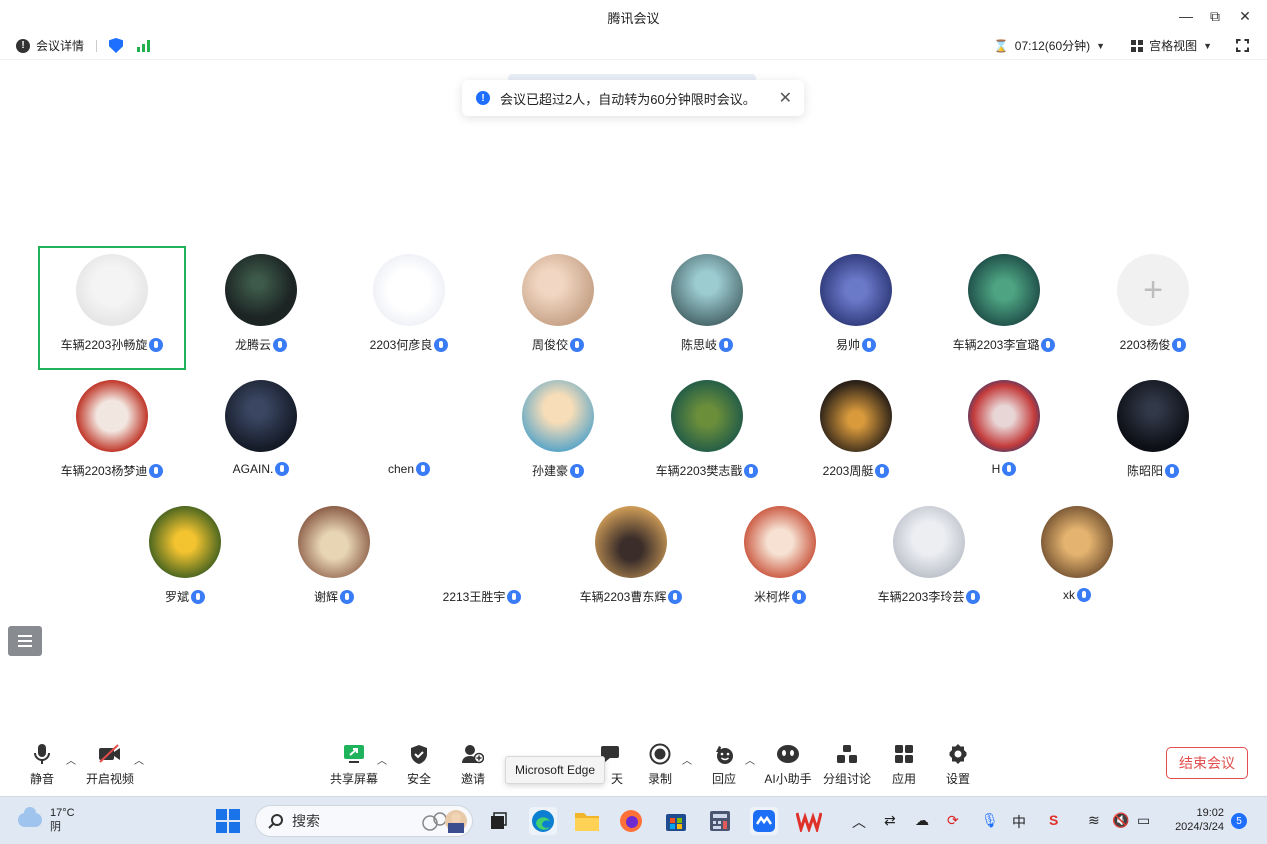 This screenshot has width=1267, height=844. I want to click on participant-tile: 车辆2203孙畅旋, so click(112, 308).